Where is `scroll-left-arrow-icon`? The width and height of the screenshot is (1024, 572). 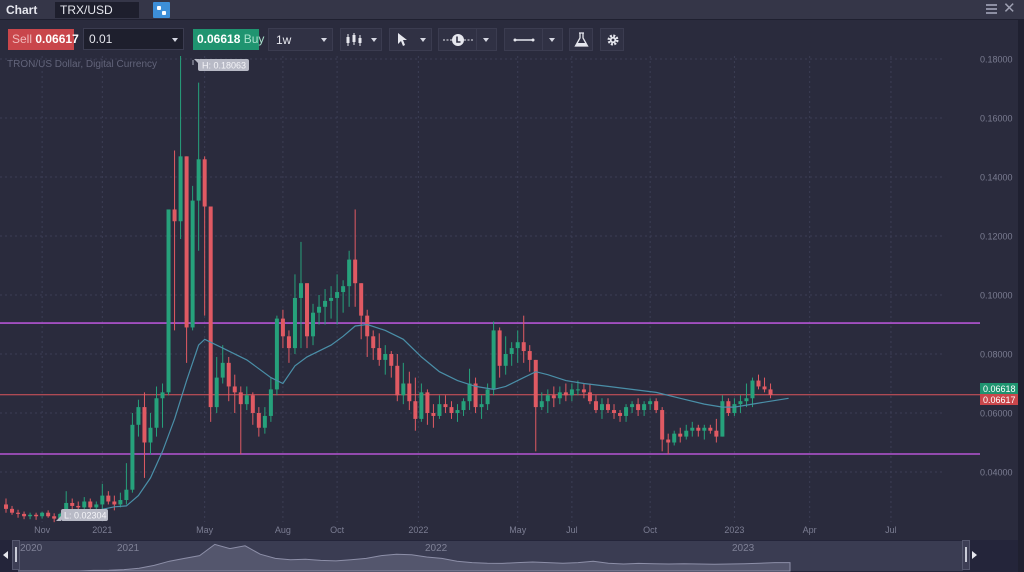 scroll-left-arrow-icon is located at coordinates (5, 555).